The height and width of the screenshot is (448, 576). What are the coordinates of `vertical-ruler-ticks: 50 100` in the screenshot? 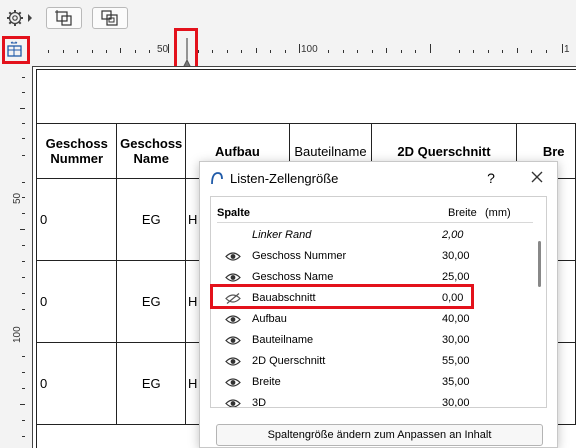 It's located at (18, 257).